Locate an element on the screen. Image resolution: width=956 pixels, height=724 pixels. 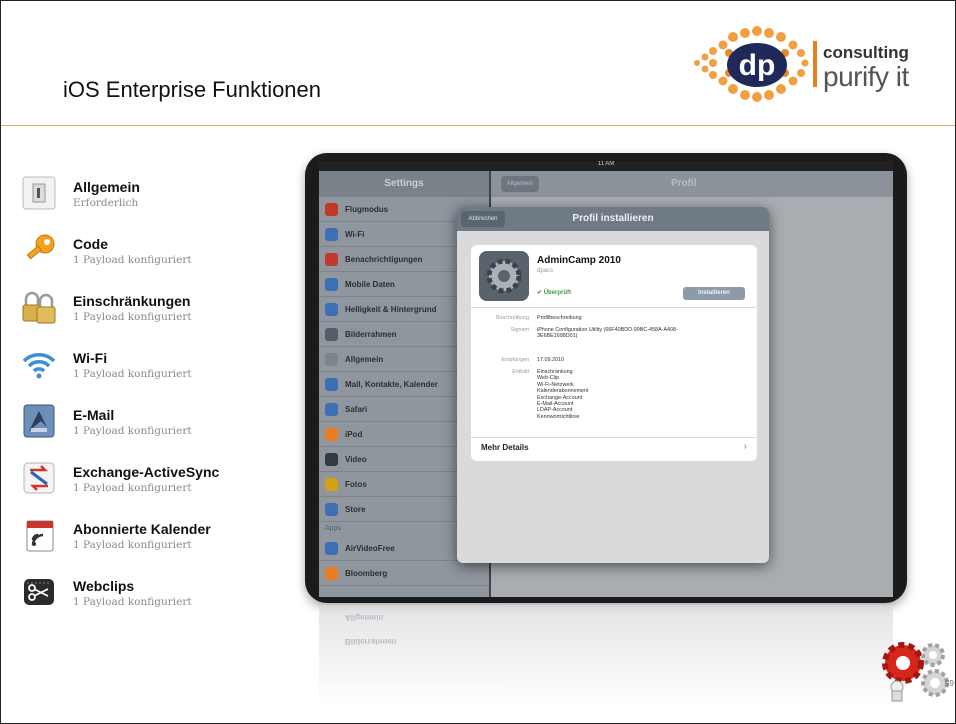
payload-name: E-Mail is located at coordinates (94, 415).